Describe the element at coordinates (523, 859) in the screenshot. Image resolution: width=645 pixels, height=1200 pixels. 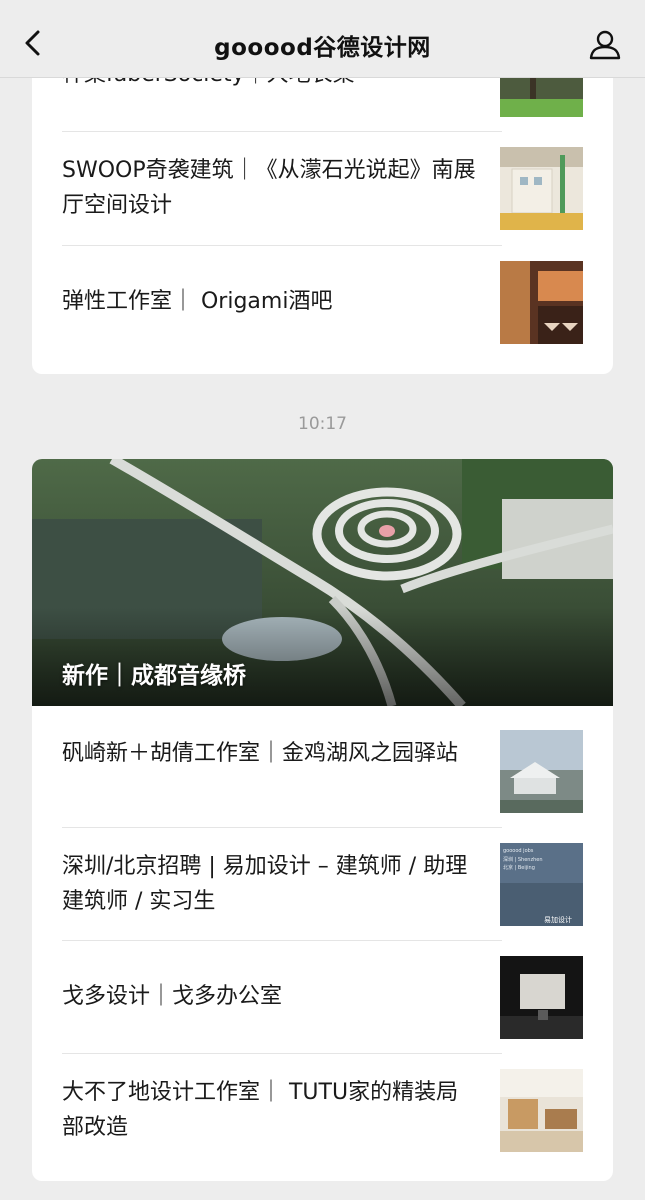
I see `thumb-line: 深圳 | Shenzhen` at that location.